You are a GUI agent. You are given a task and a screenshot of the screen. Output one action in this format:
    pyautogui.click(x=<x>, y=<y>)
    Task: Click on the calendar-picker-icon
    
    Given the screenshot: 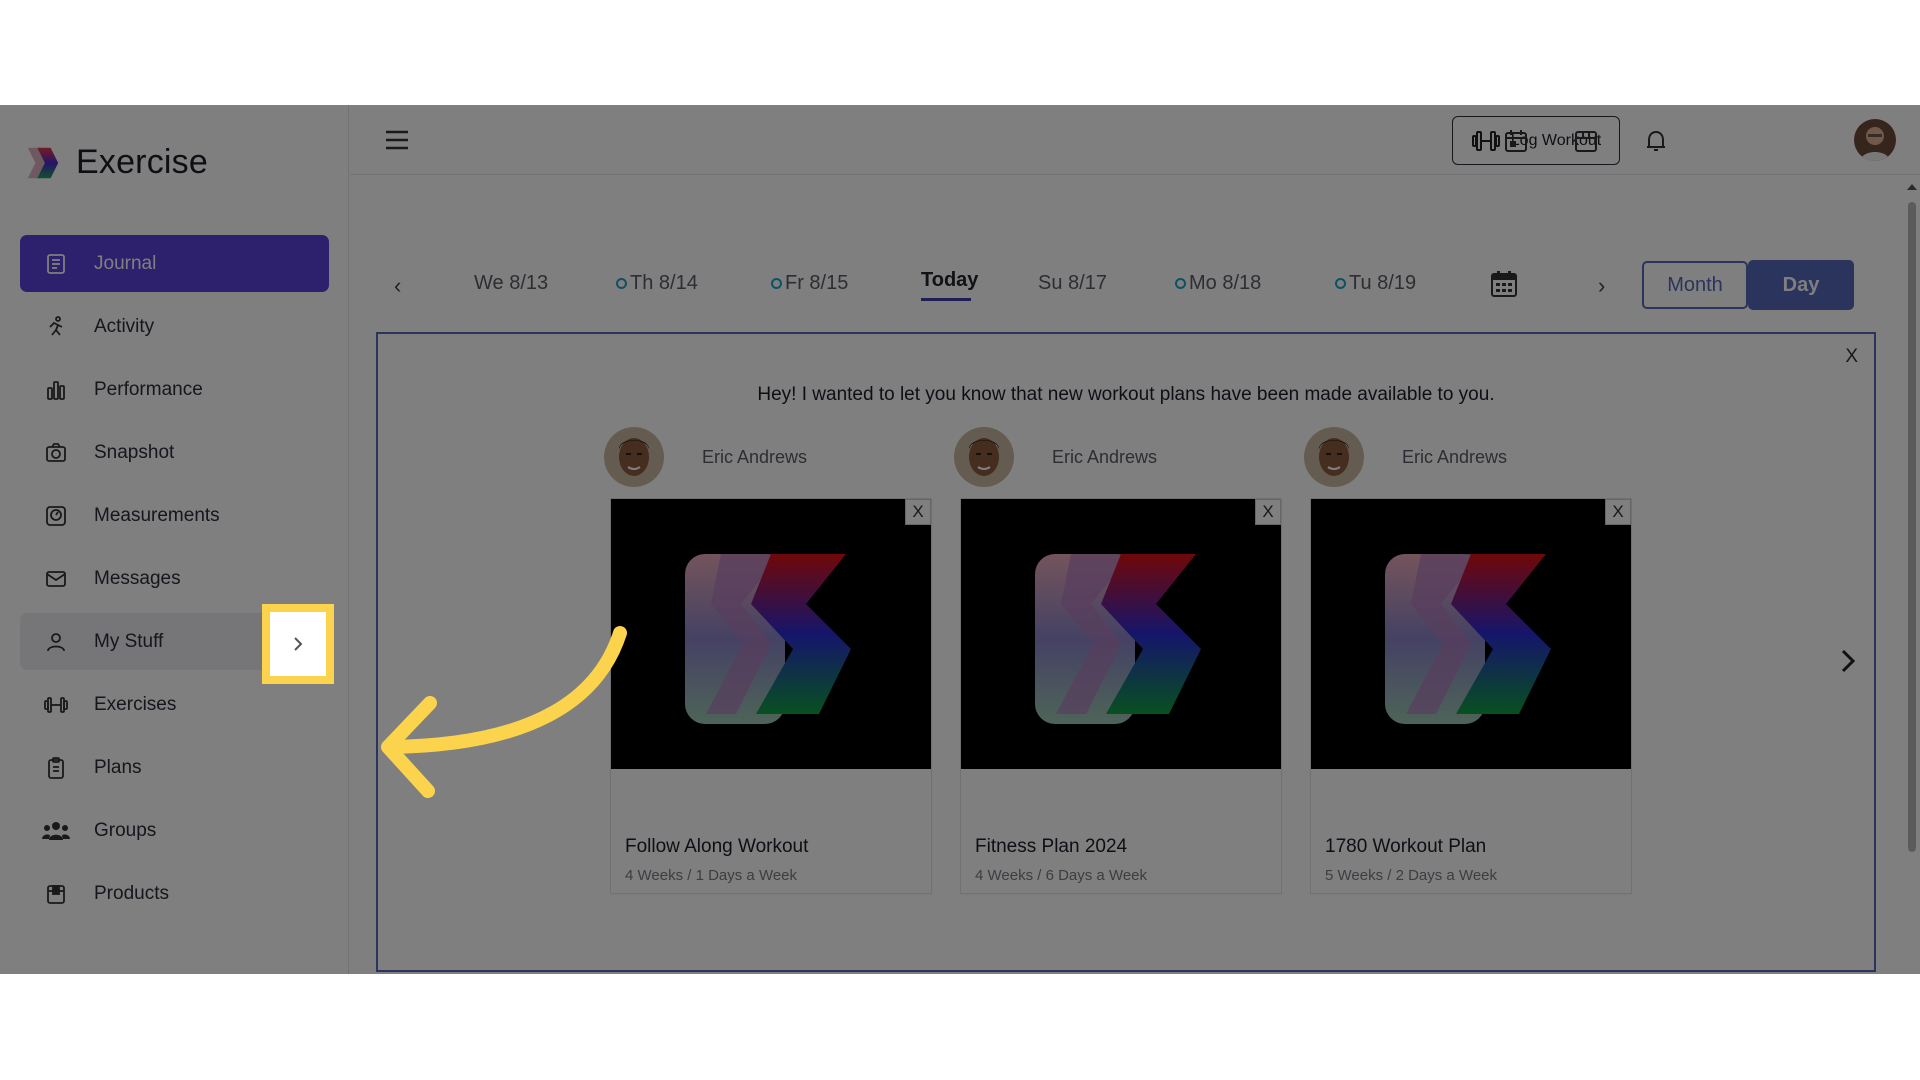 What is the action you would take?
    pyautogui.click(x=1504, y=284)
    